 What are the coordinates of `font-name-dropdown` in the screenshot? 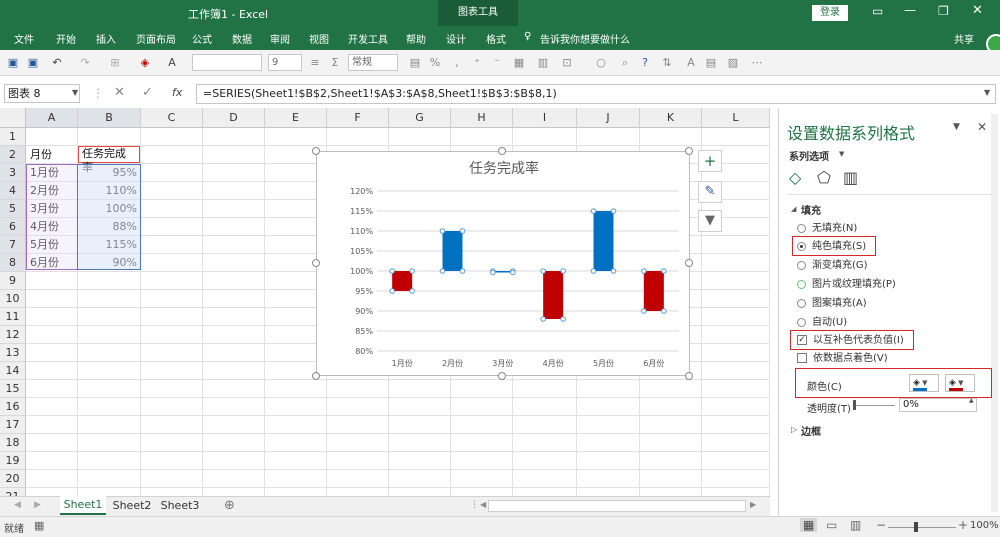 It's located at (227, 62).